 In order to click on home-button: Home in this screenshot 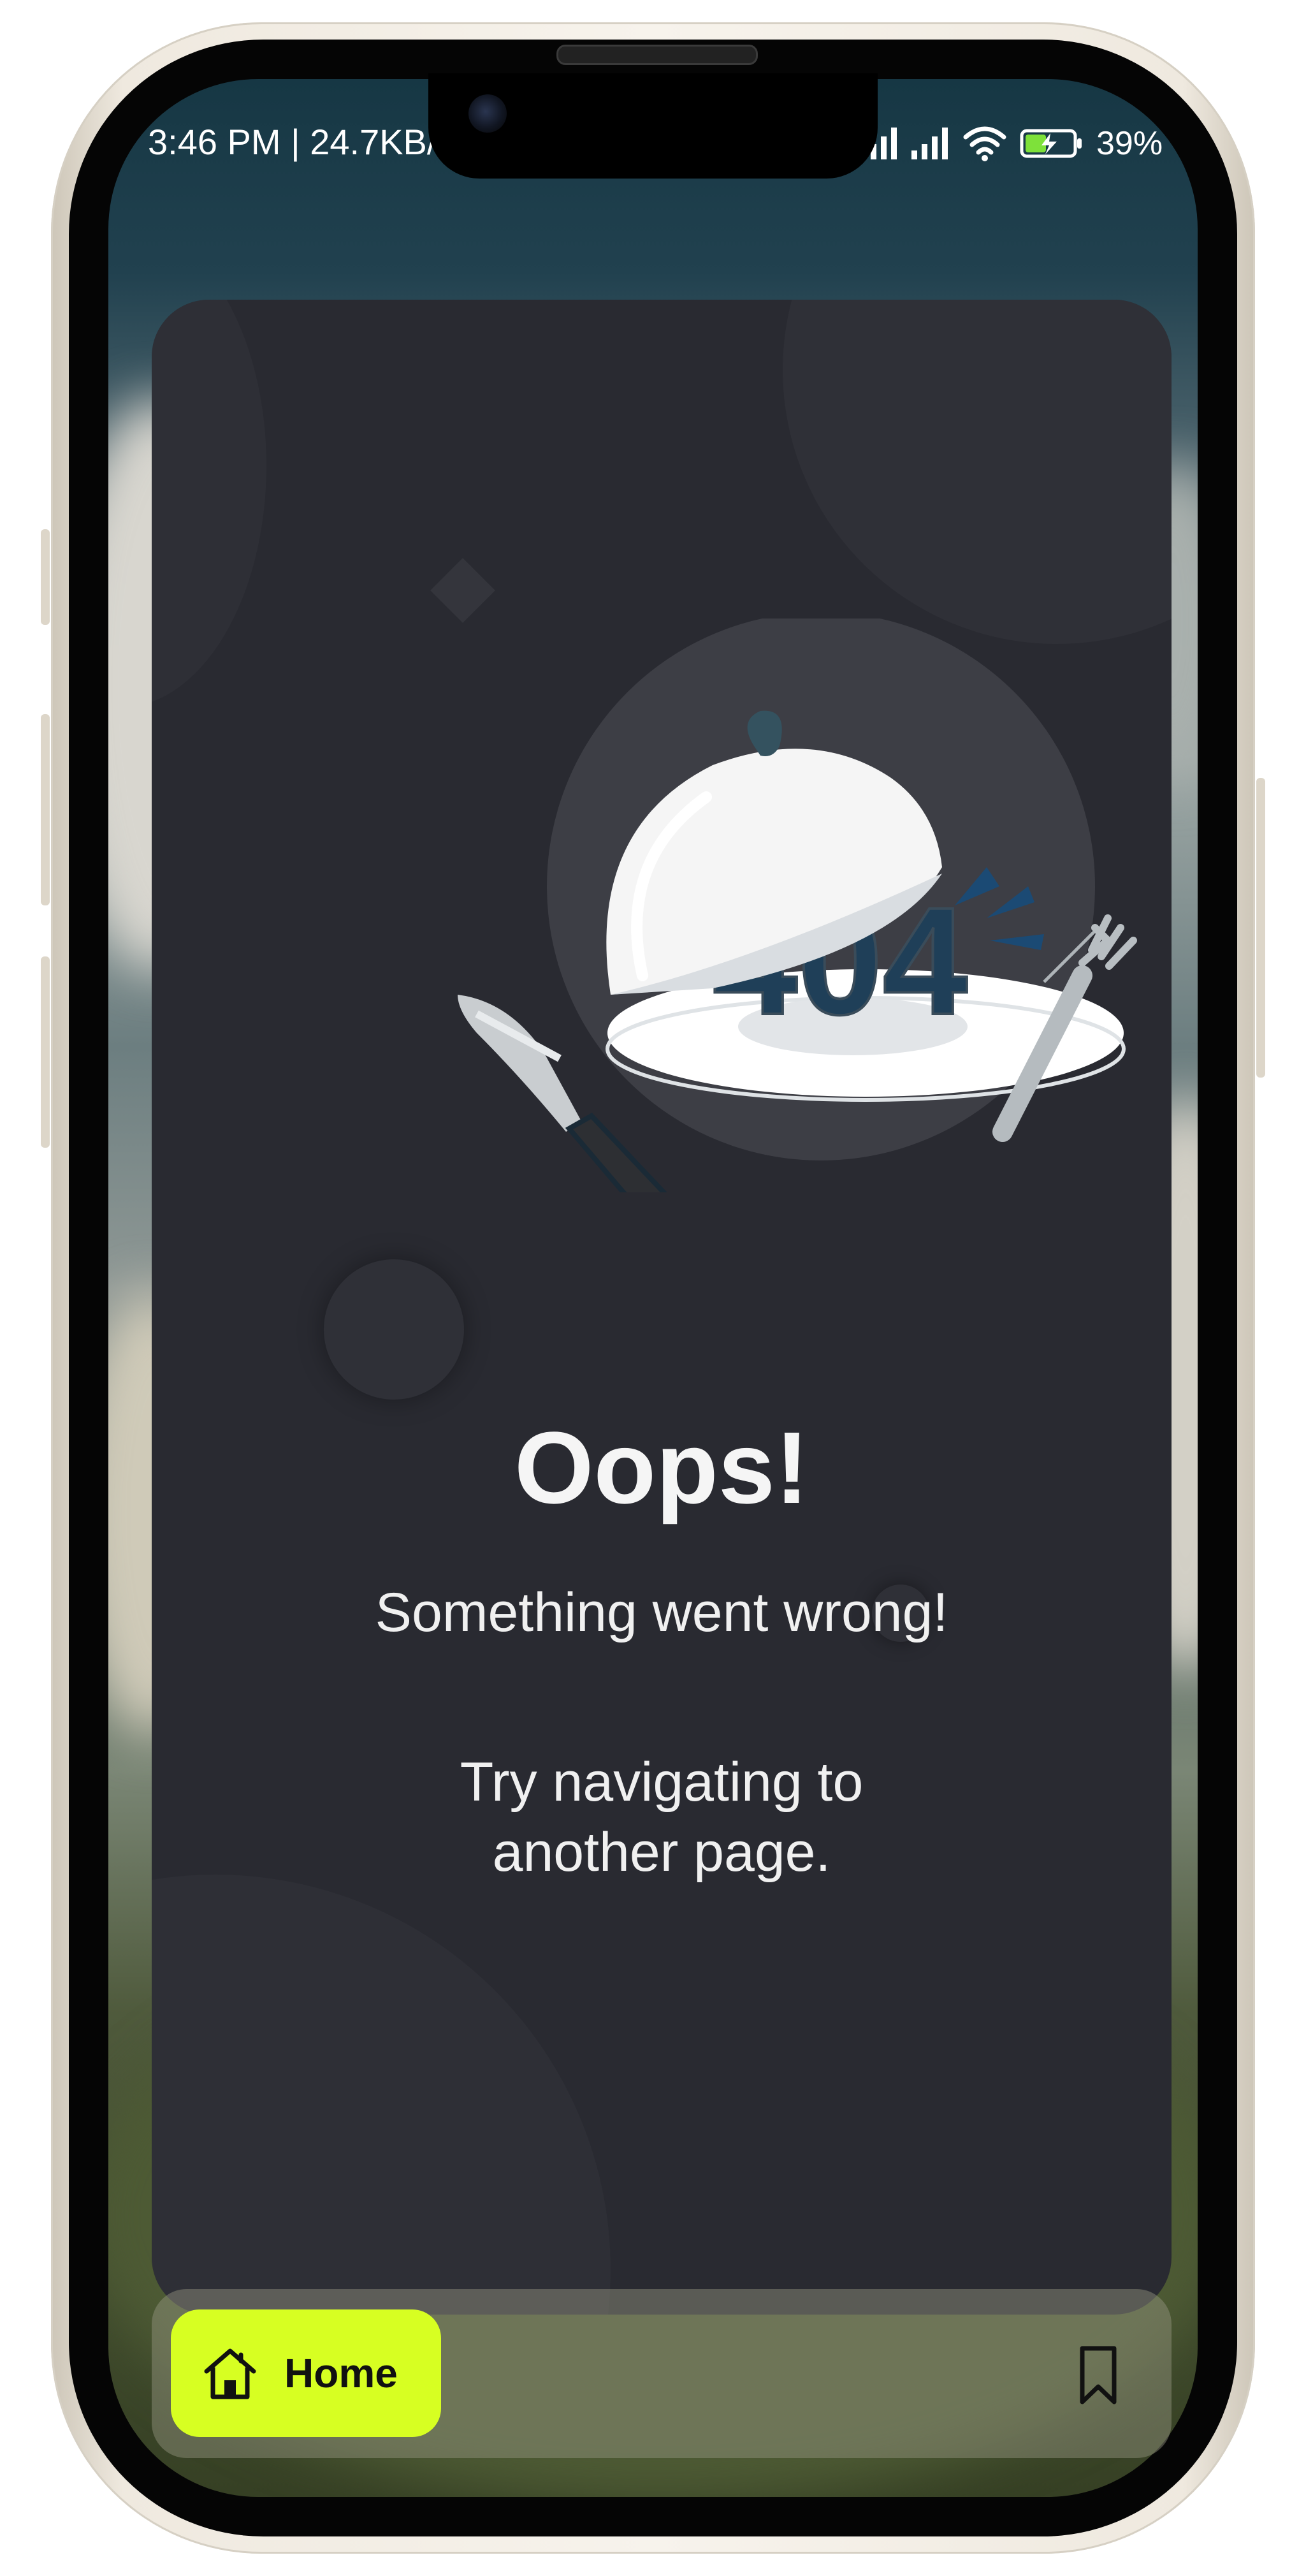, I will do `click(306, 2373)`.